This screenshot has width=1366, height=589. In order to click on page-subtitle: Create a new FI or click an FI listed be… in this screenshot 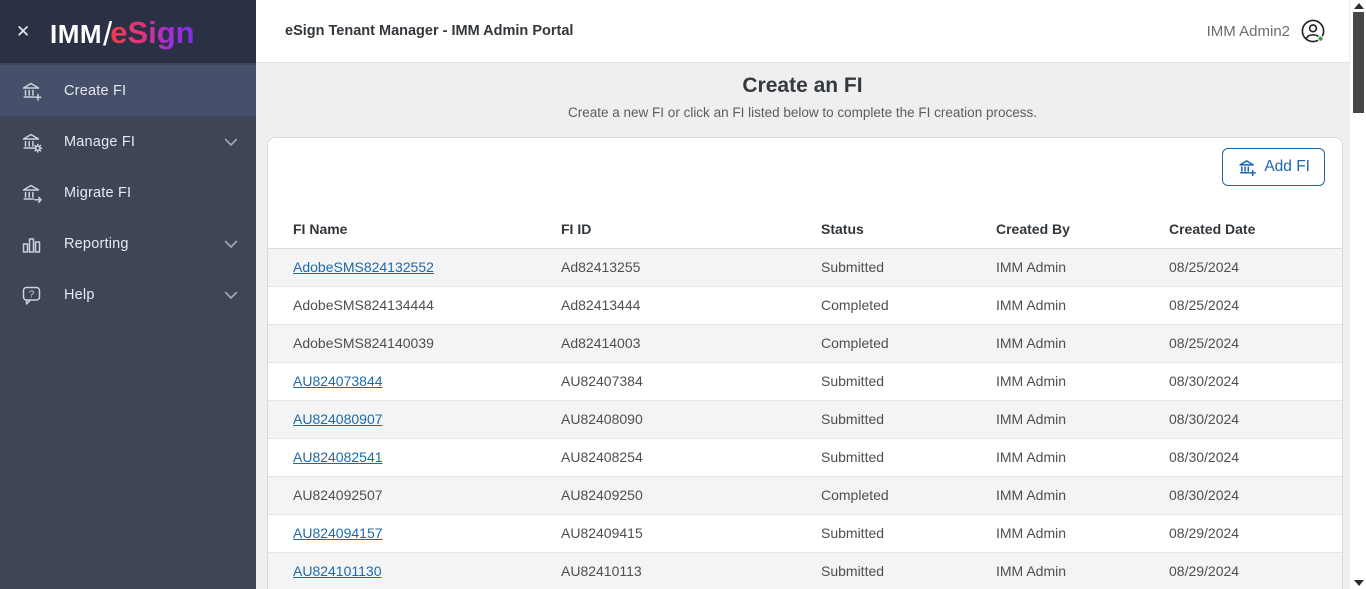, I will do `click(802, 112)`.